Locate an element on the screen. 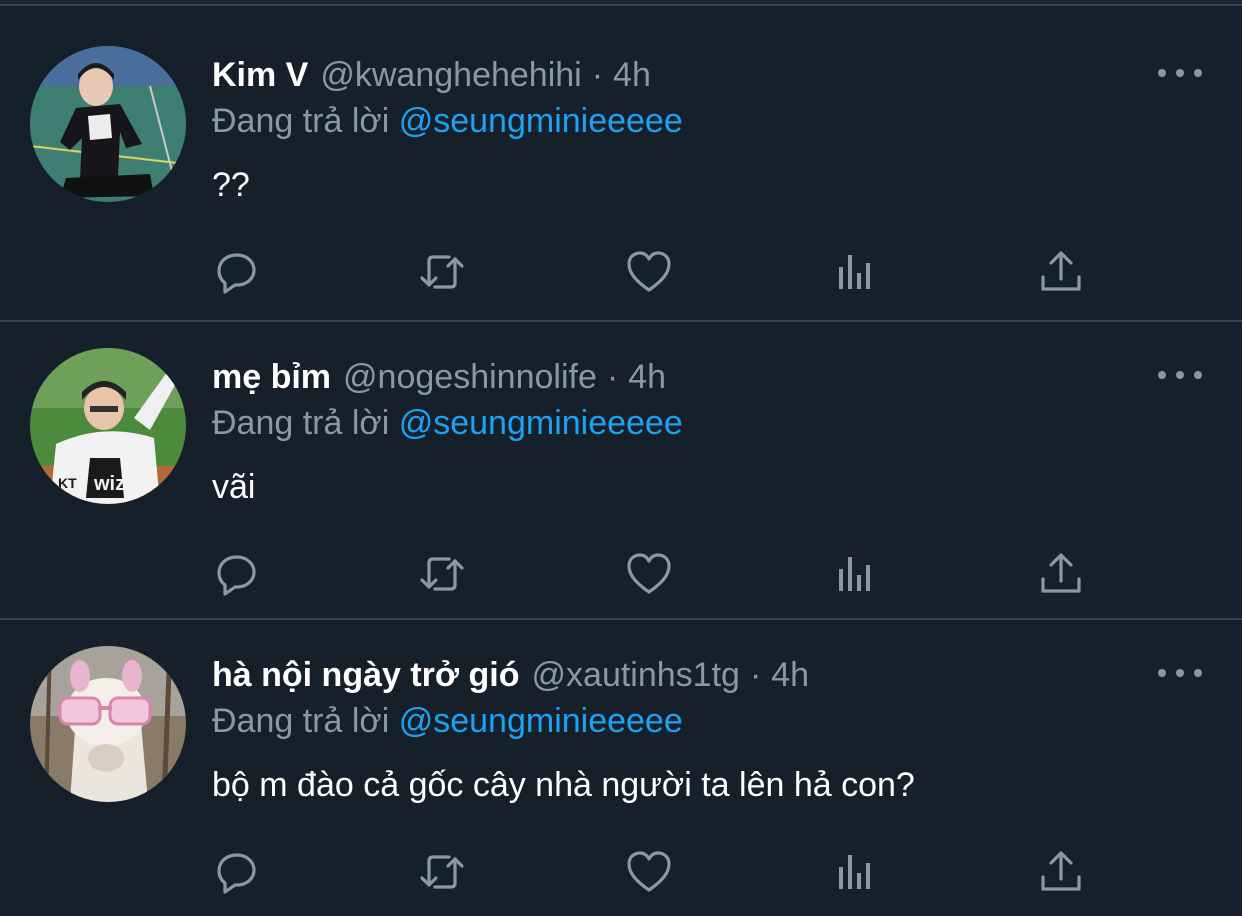 This screenshot has height=916, width=1242. tweet-header: Kim V @kwanghehehihi · 4h is located at coordinates (431, 75).